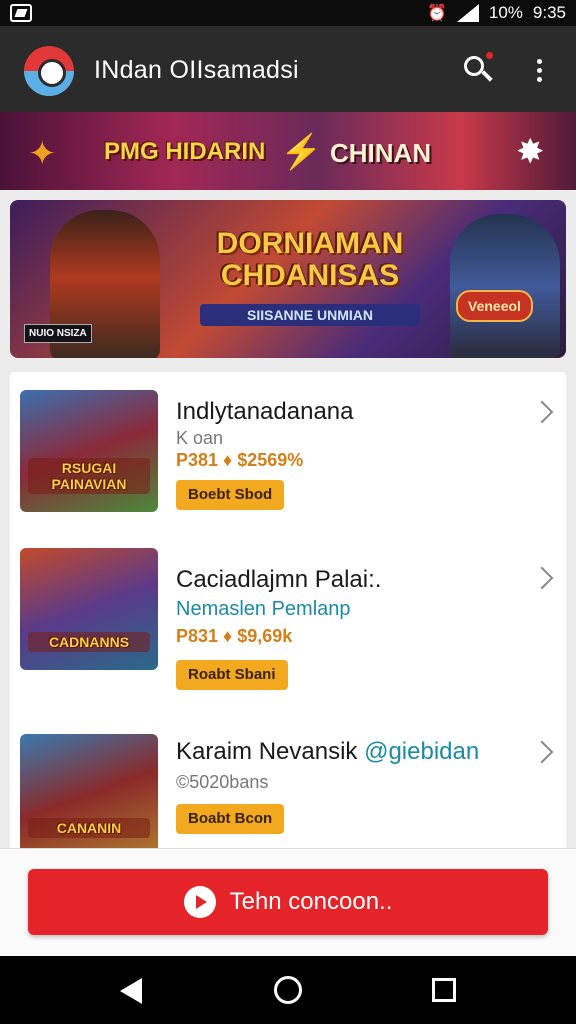 The width and height of the screenshot is (576, 1024). What do you see at coordinates (279, 579) in the screenshot?
I see `game-name: Caciadlajmn Palai:.` at bounding box center [279, 579].